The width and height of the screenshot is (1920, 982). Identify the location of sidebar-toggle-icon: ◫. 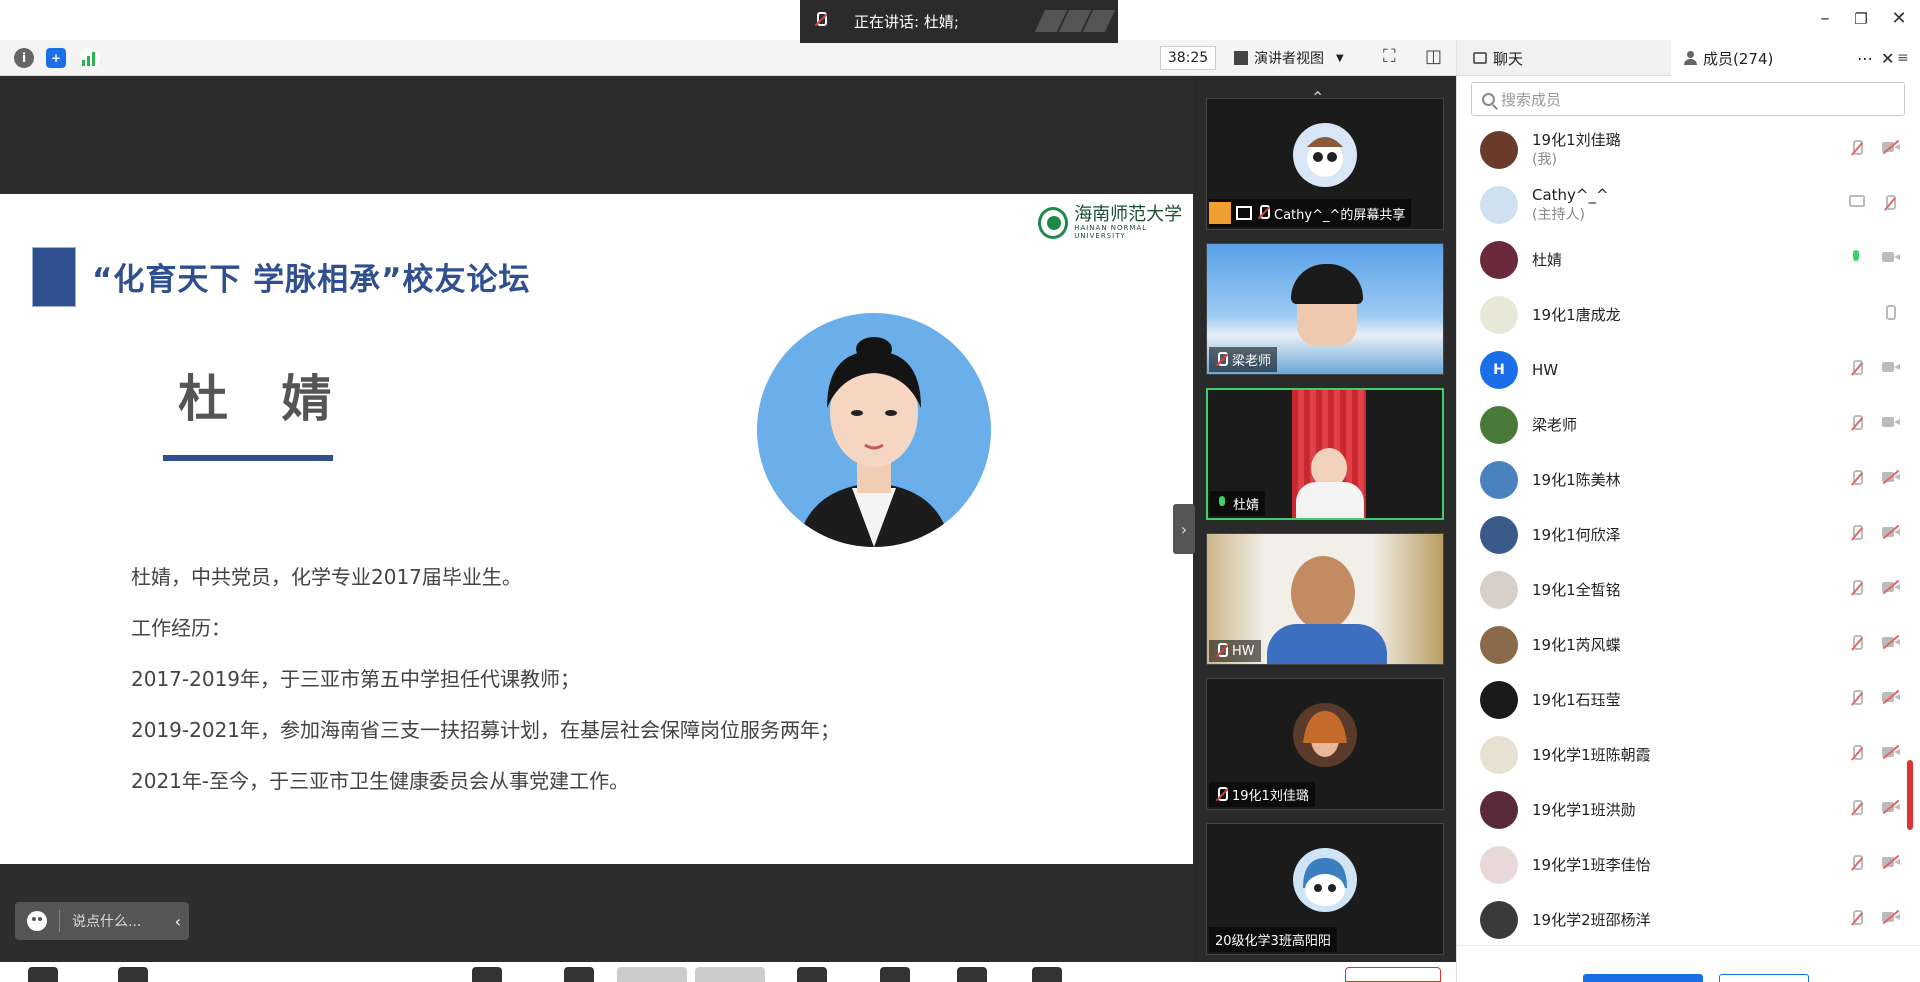
(1433, 56).